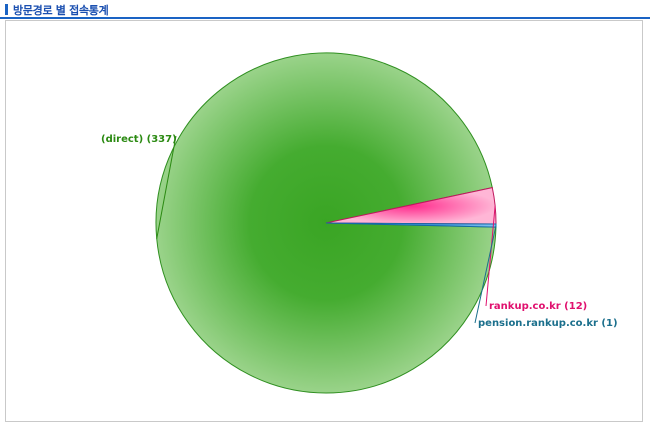 The width and height of the screenshot is (650, 429). What do you see at coordinates (139, 139) in the screenshot?
I see `pie-label-direct: (direct) (337)` at bounding box center [139, 139].